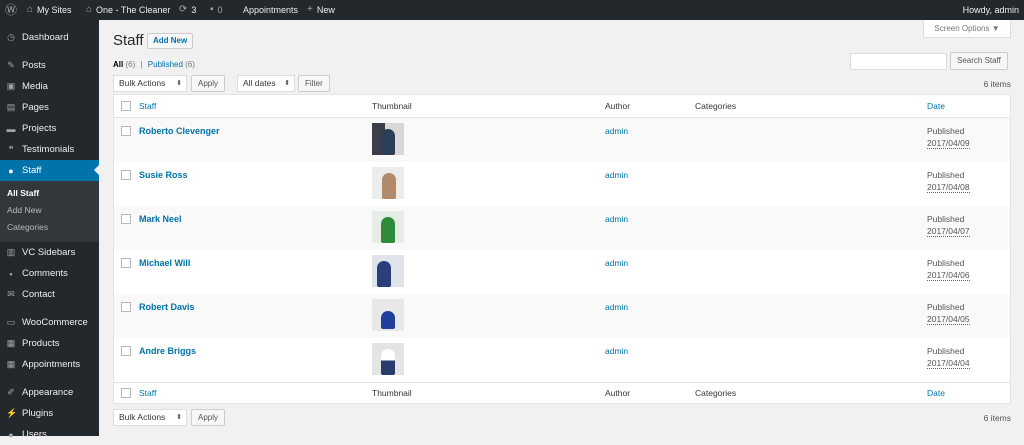 The width and height of the screenshot is (1024, 445). Describe the element at coordinates (11, 129) in the screenshot. I see `folder-icon: ▬` at that location.